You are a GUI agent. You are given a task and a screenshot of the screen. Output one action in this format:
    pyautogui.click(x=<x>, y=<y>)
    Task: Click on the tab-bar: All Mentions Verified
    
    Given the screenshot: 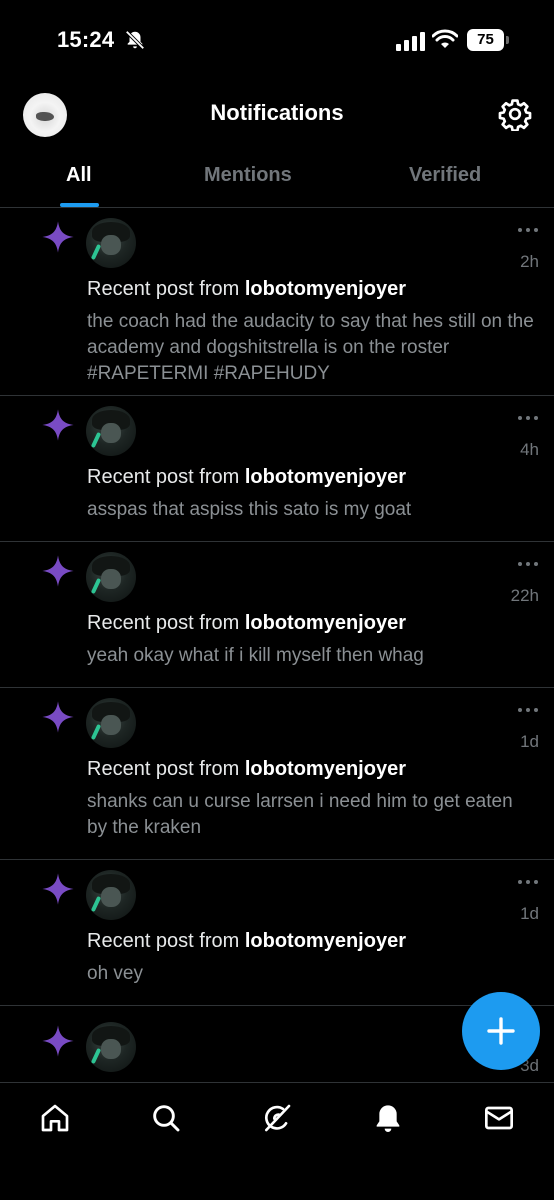 What is the action you would take?
    pyautogui.click(x=277, y=177)
    